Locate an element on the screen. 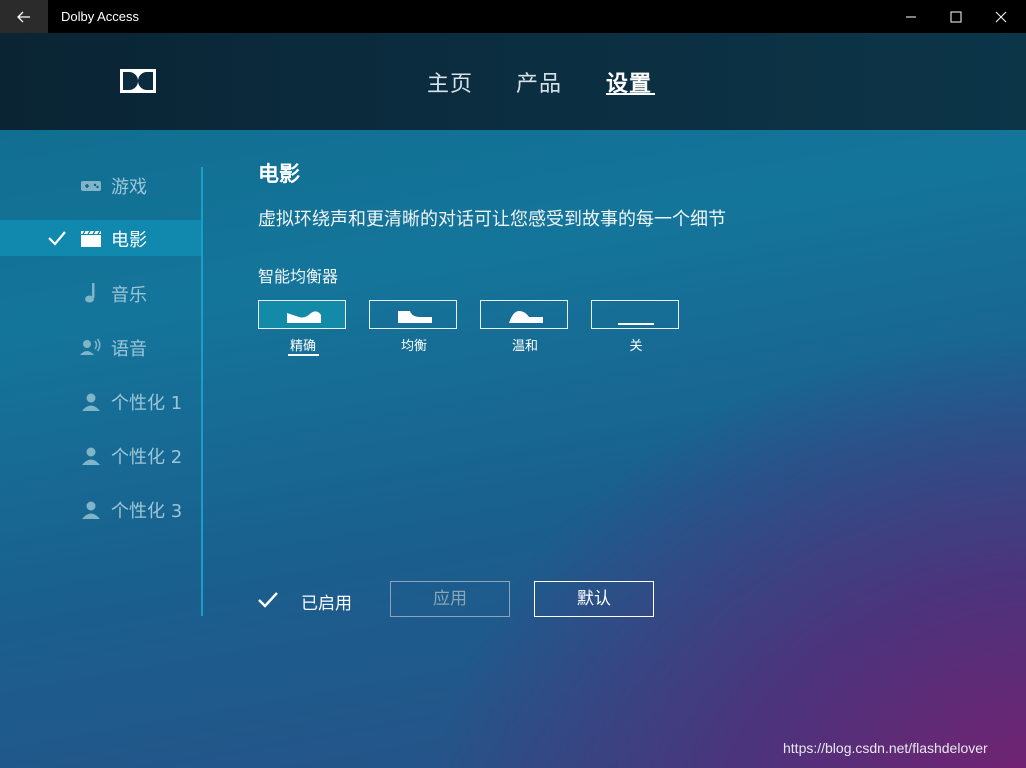  sidebar-item-music: 音乐 is located at coordinates (100, 293).